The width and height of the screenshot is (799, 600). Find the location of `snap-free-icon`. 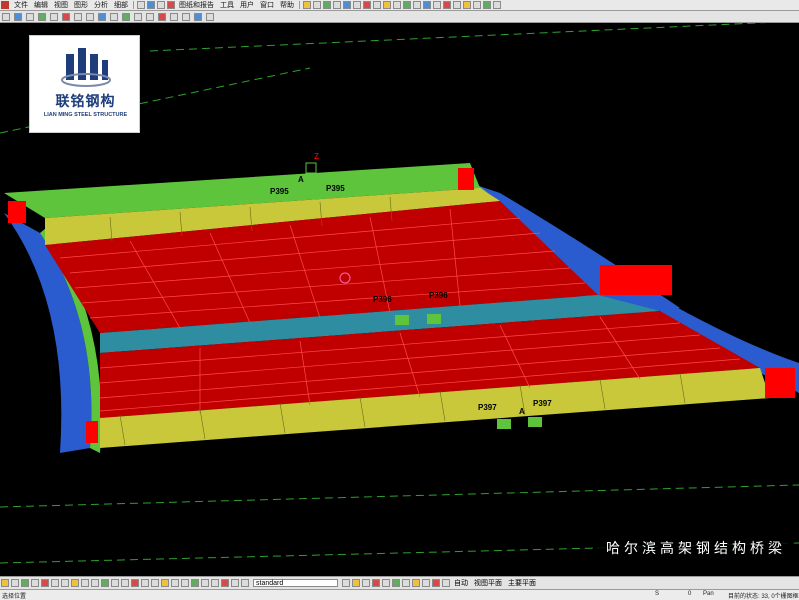

snap-free-icon is located at coordinates (210, 16).